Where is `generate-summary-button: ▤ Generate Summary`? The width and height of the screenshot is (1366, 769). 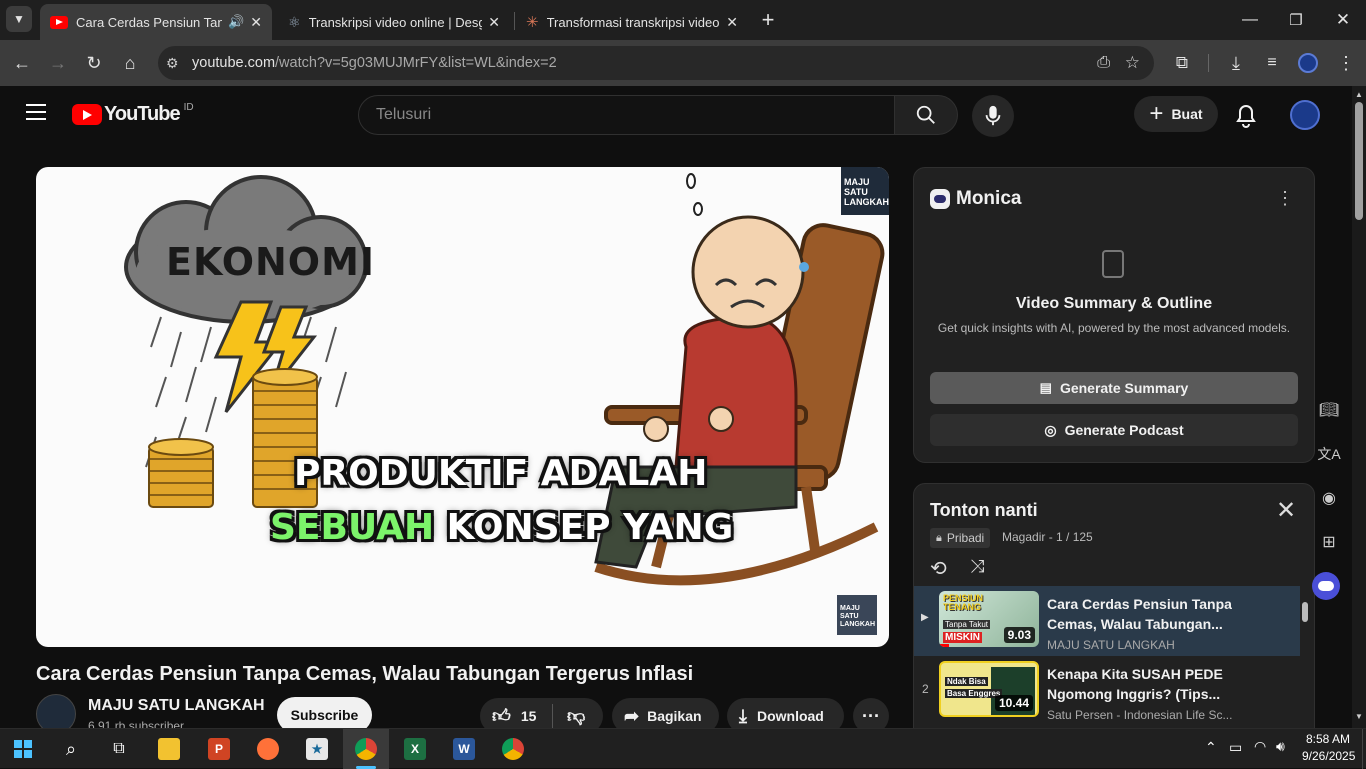 generate-summary-button: ▤ Generate Summary is located at coordinates (1114, 388).